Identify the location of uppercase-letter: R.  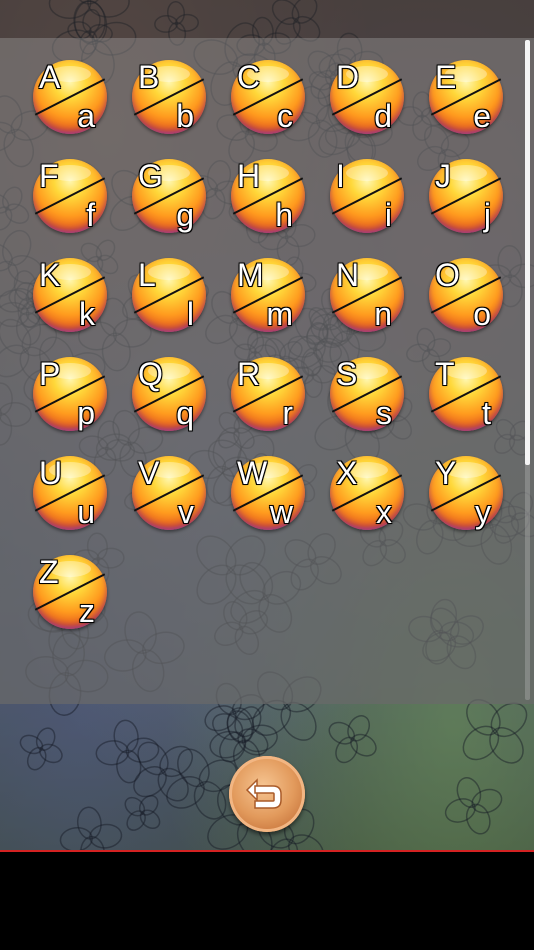
(249, 374).